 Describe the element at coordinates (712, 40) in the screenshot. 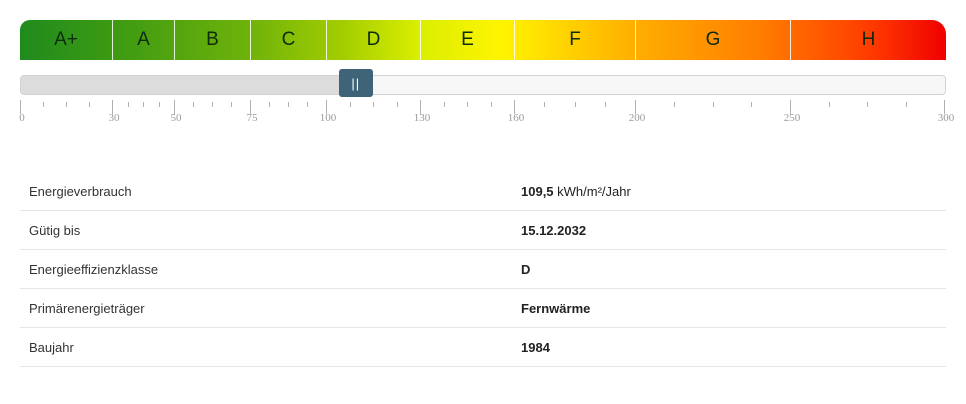

I see `energy-class-segment: G` at that location.